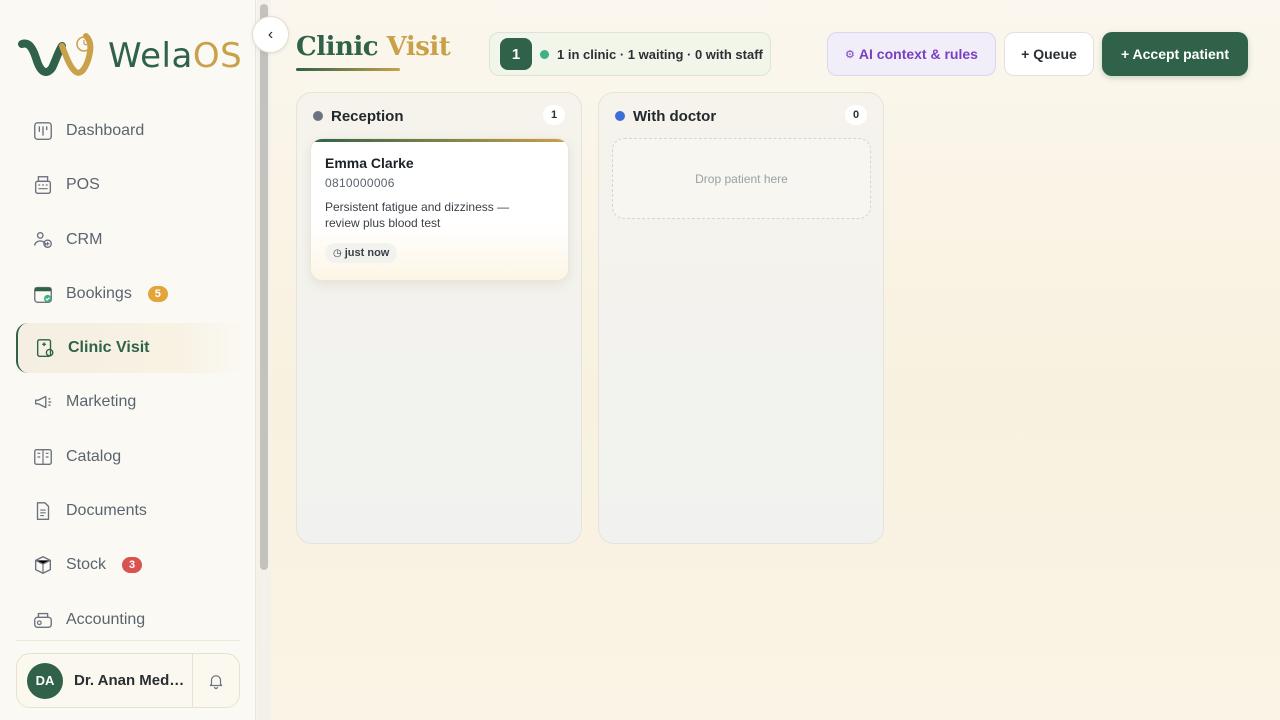 This screenshot has width=1280, height=720. What do you see at coordinates (106, 511) in the screenshot?
I see `sidebar-item-label: Documents` at bounding box center [106, 511].